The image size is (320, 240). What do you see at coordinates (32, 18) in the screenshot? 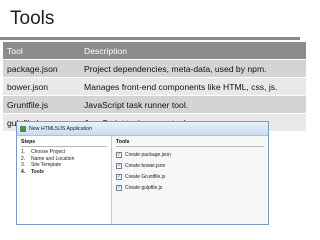
I see `slide-title: Tools` at bounding box center [32, 18].